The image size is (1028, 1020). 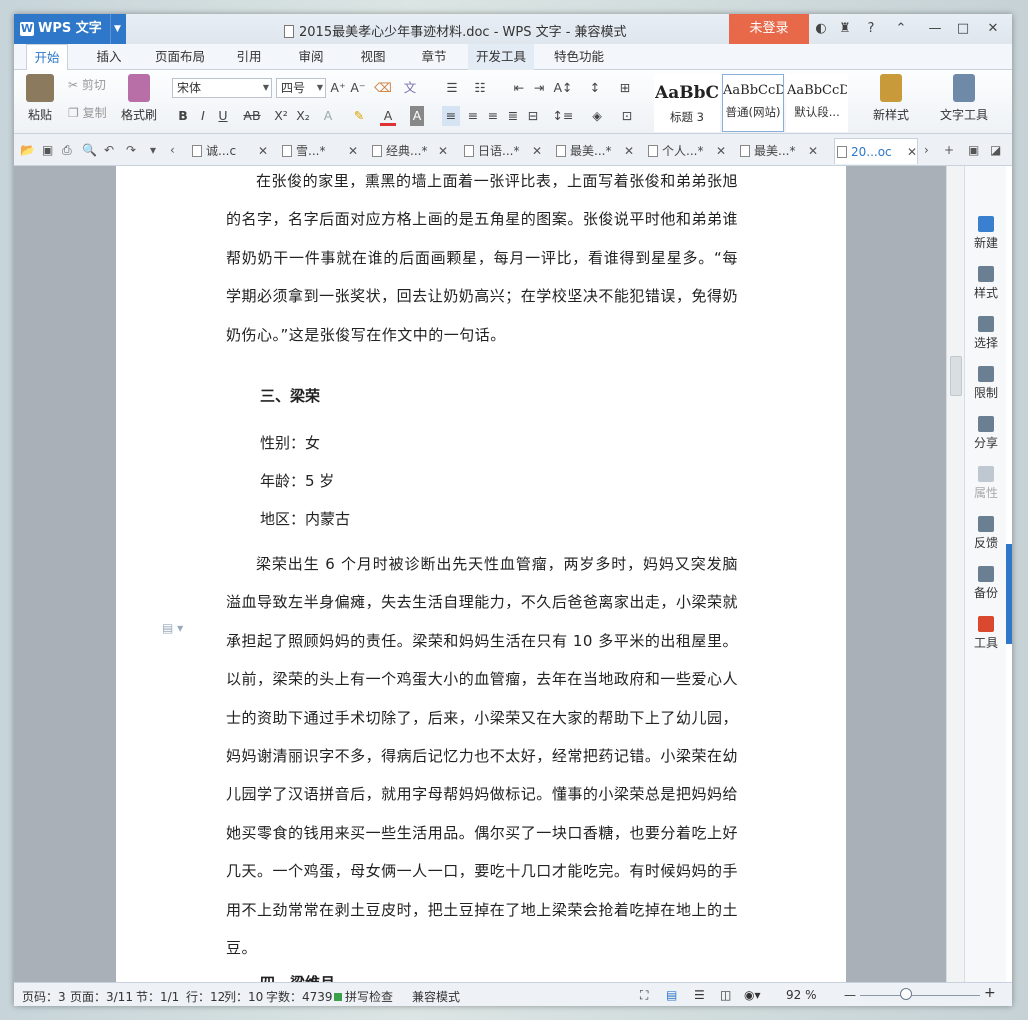 What do you see at coordinates (986, 233) in the screenshot?
I see `side-new-button: 新建` at bounding box center [986, 233].